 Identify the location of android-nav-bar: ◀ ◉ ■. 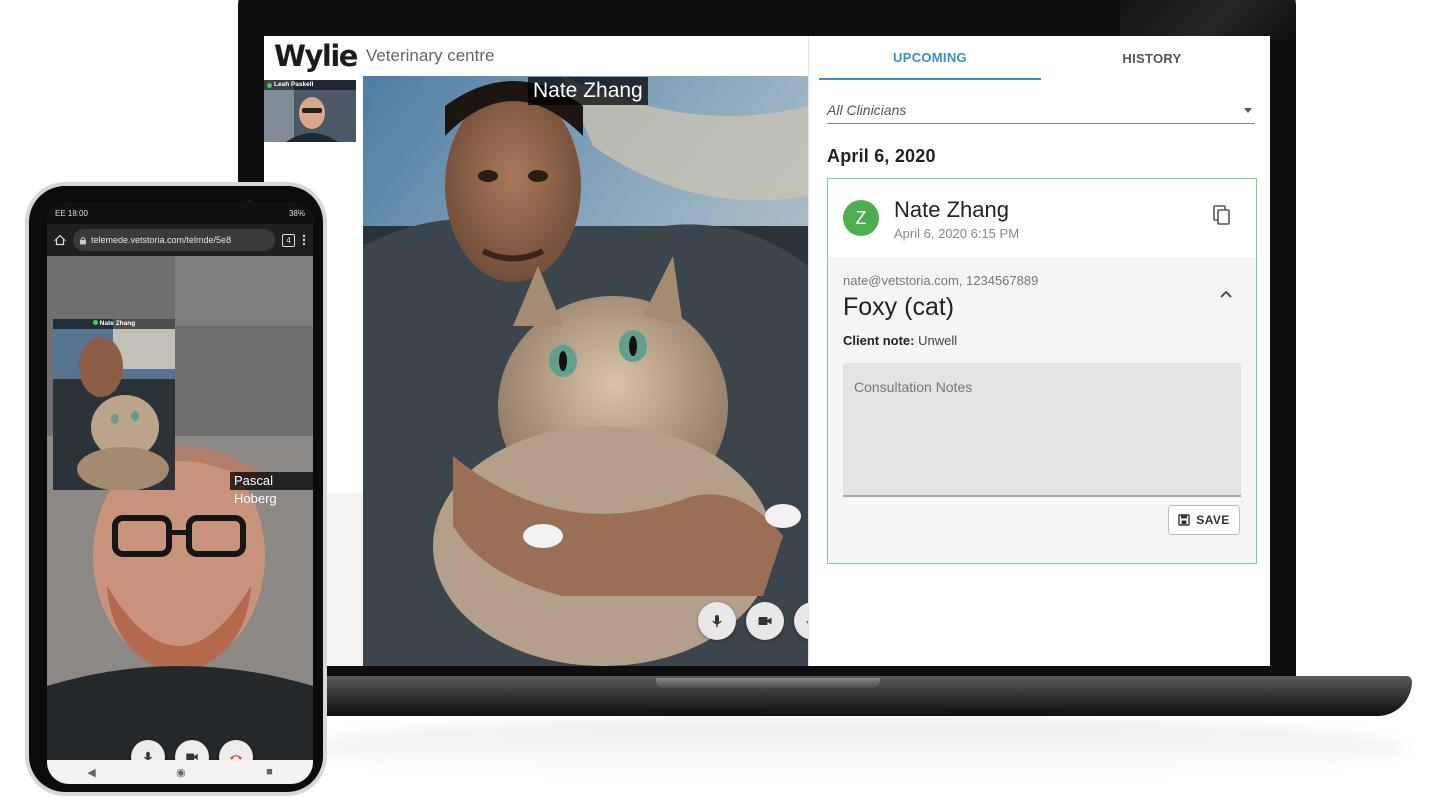
(180, 772).